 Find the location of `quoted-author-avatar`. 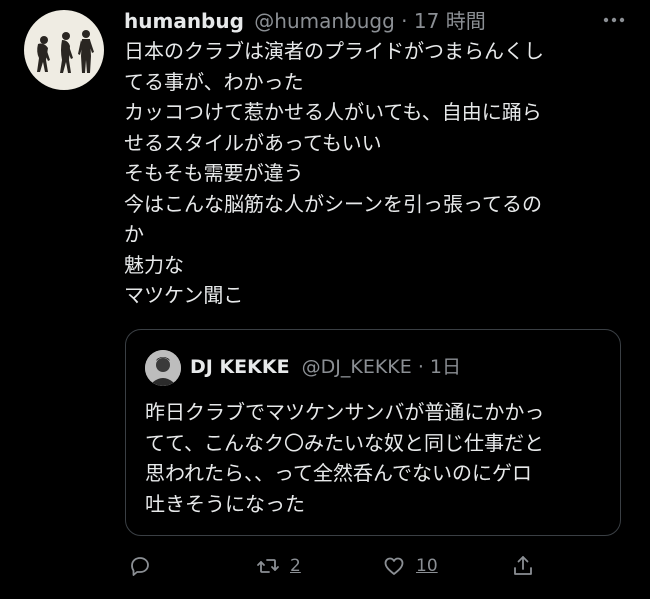

quoted-author-avatar is located at coordinates (163, 368).